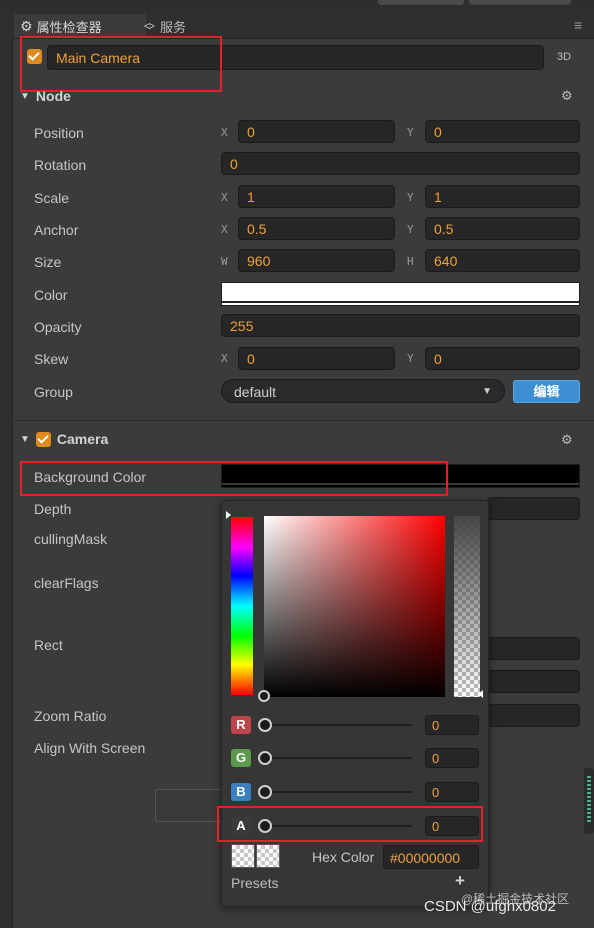 The width and height of the screenshot is (594, 928). What do you see at coordinates (400, 163) in the screenshot?
I see `rotation-field: 0` at bounding box center [400, 163].